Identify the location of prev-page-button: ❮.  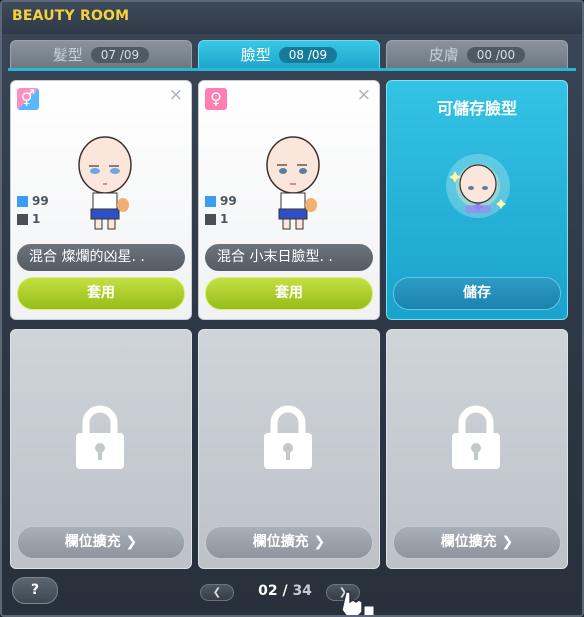
(217, 592).